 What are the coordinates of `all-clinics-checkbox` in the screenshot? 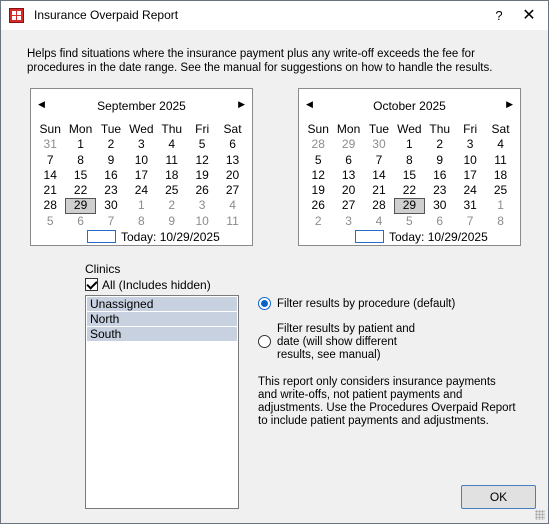 It's located at (91, 284).